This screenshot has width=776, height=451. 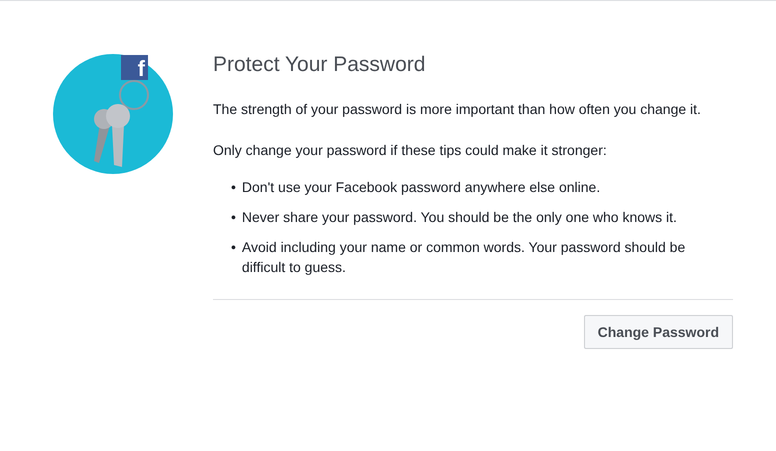 I want to click on facebook-logo: f, so click(x=134, y=67).